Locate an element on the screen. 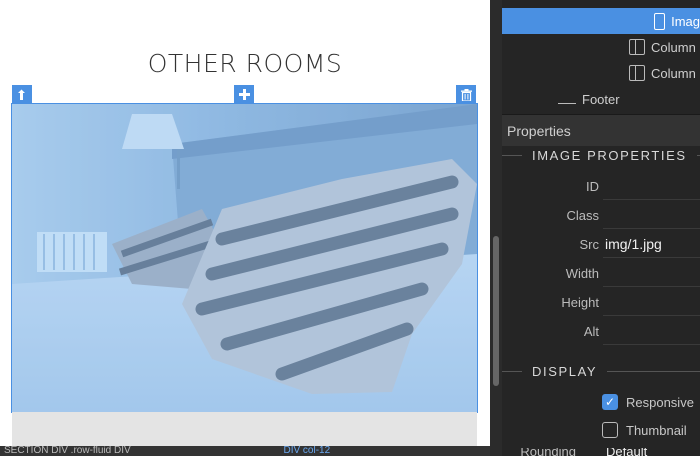  add-block-above-button is located at coordinates (244, 94).